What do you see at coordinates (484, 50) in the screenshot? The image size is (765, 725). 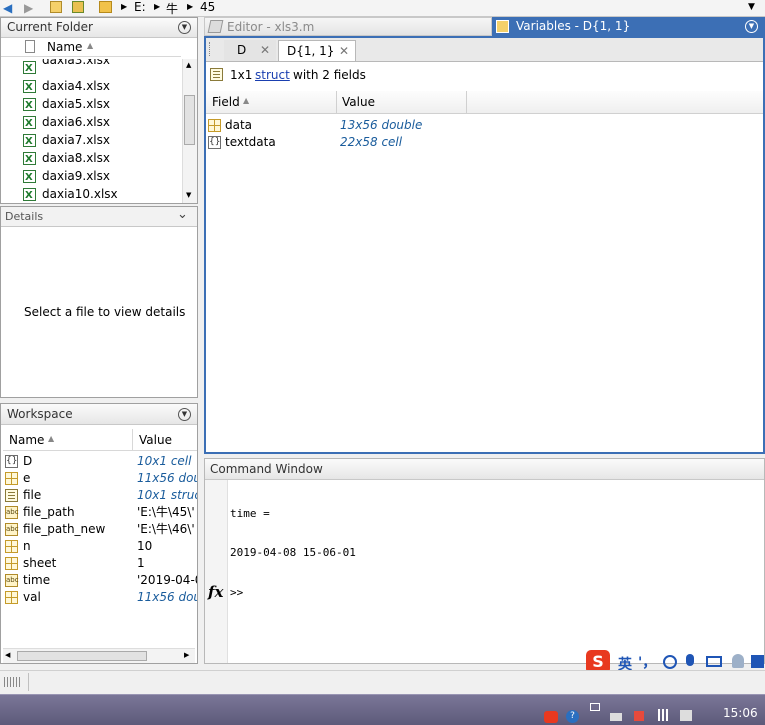 I see `variables-tabs: D ✕ D{1, 1} ✕` at bounding box center [484, 50].